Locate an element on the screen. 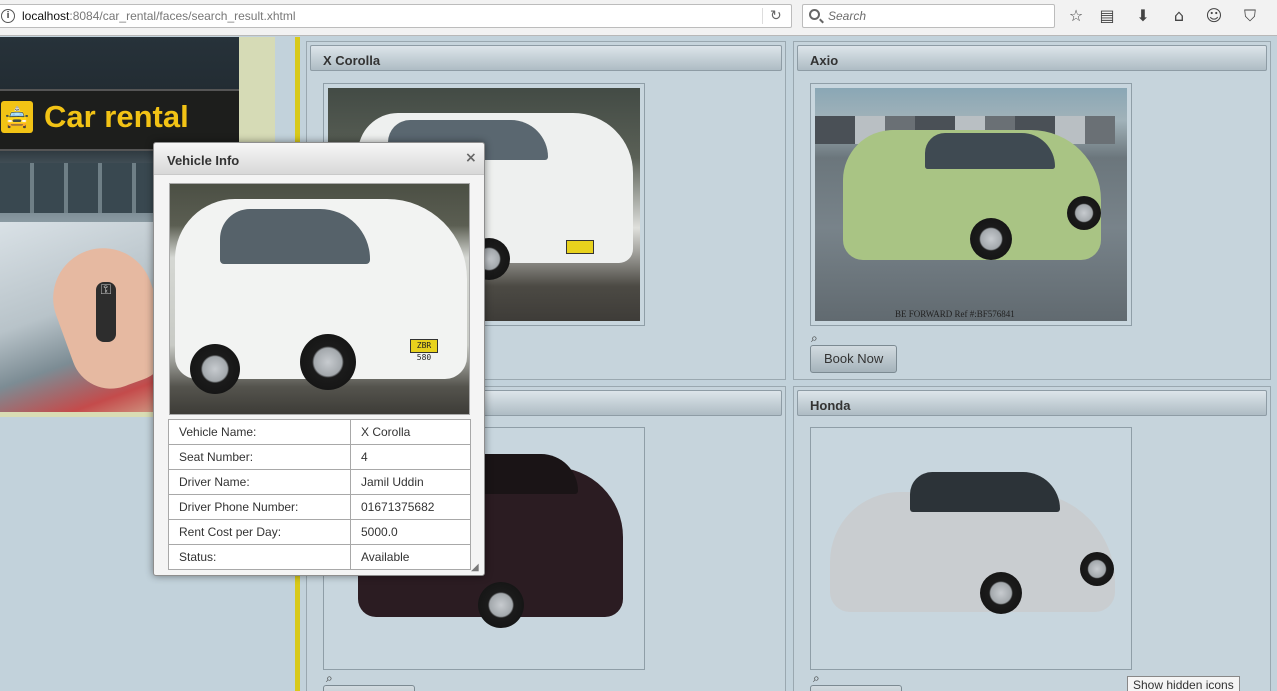  info-label: Driver Name: is located at coordinates (259, 482).